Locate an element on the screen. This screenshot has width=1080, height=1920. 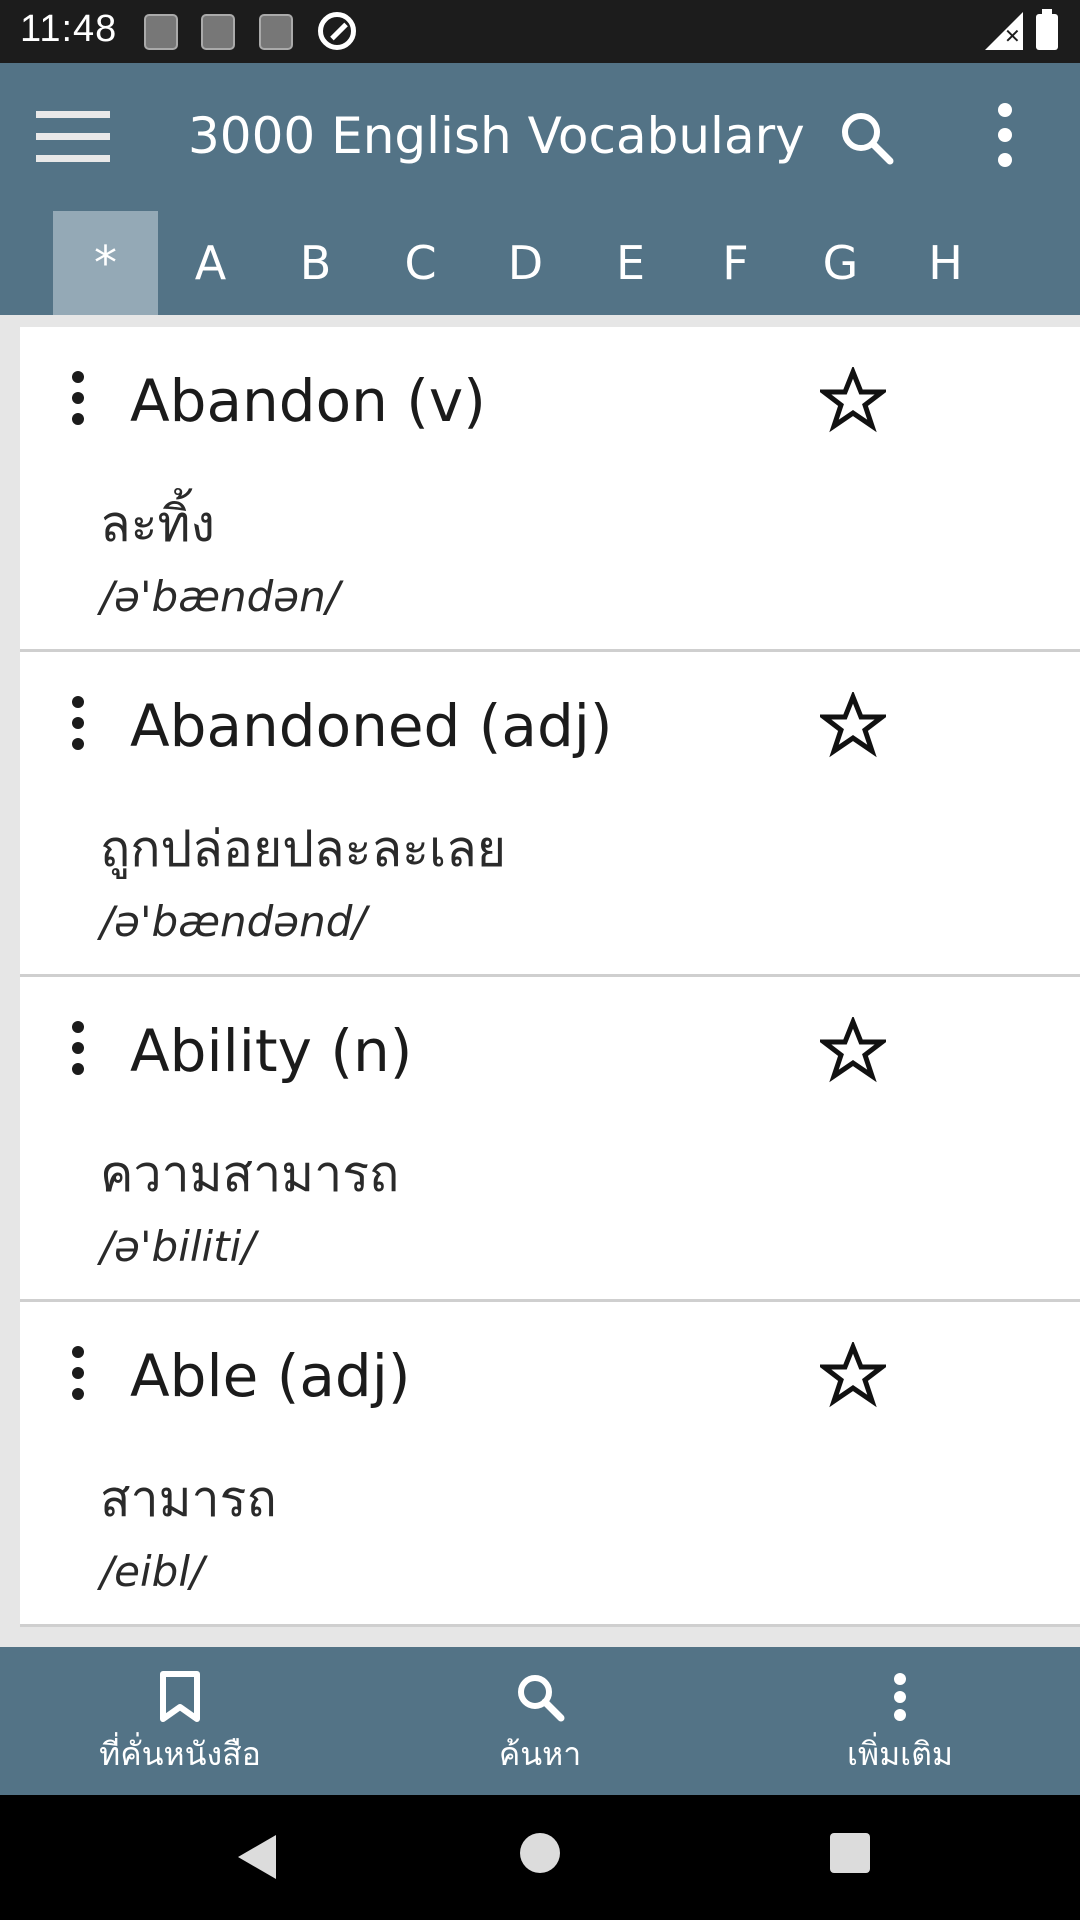
word-title: Abandoned (adj) is located at coordinates (371, 726).